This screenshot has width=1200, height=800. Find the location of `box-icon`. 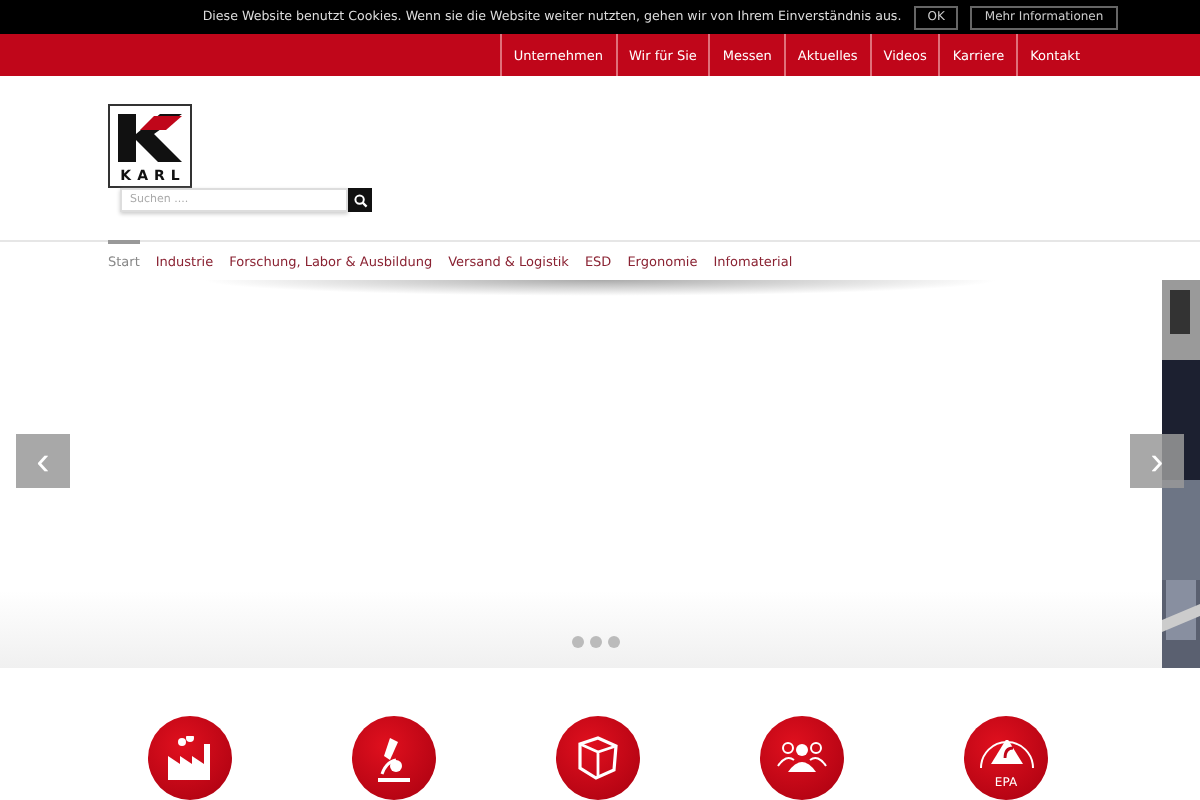

box-icon is located at coordinates (598, 758).